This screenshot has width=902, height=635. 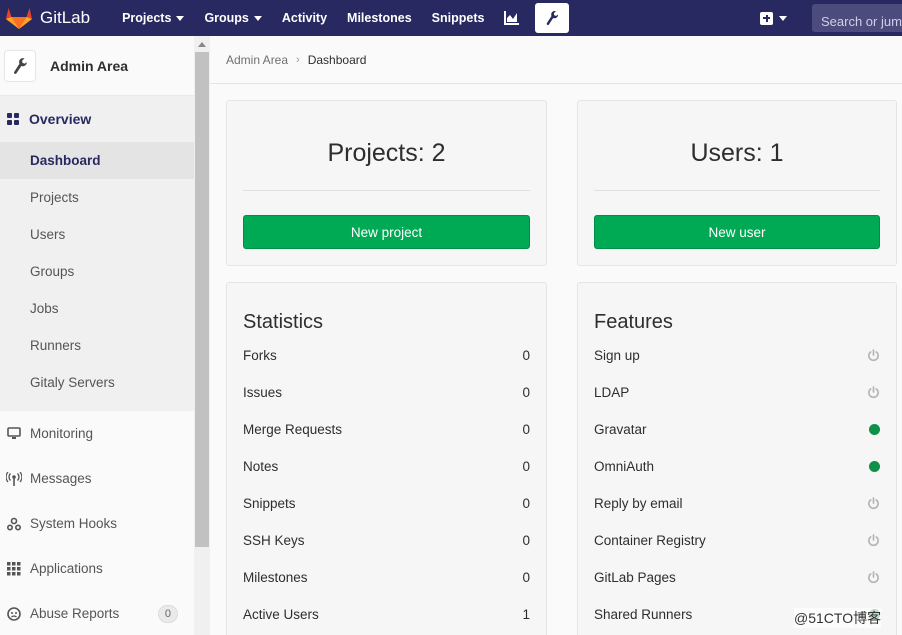 I want to click on chevron-down-icon, so click(x=180, y=18).